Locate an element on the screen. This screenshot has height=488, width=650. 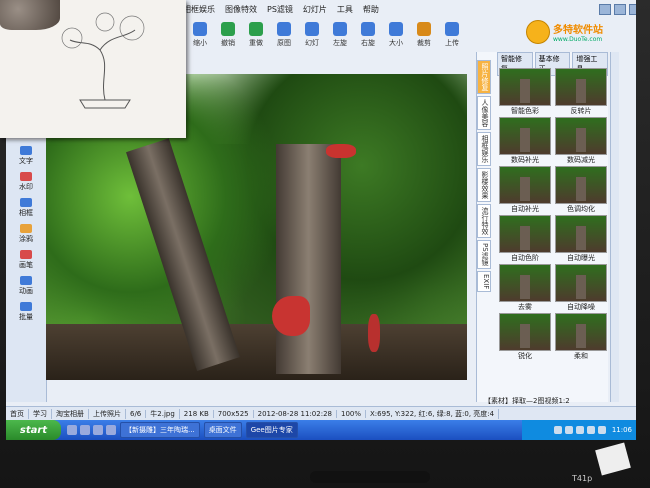
undo-button: 撤销 is located at coordinates (228, 37).